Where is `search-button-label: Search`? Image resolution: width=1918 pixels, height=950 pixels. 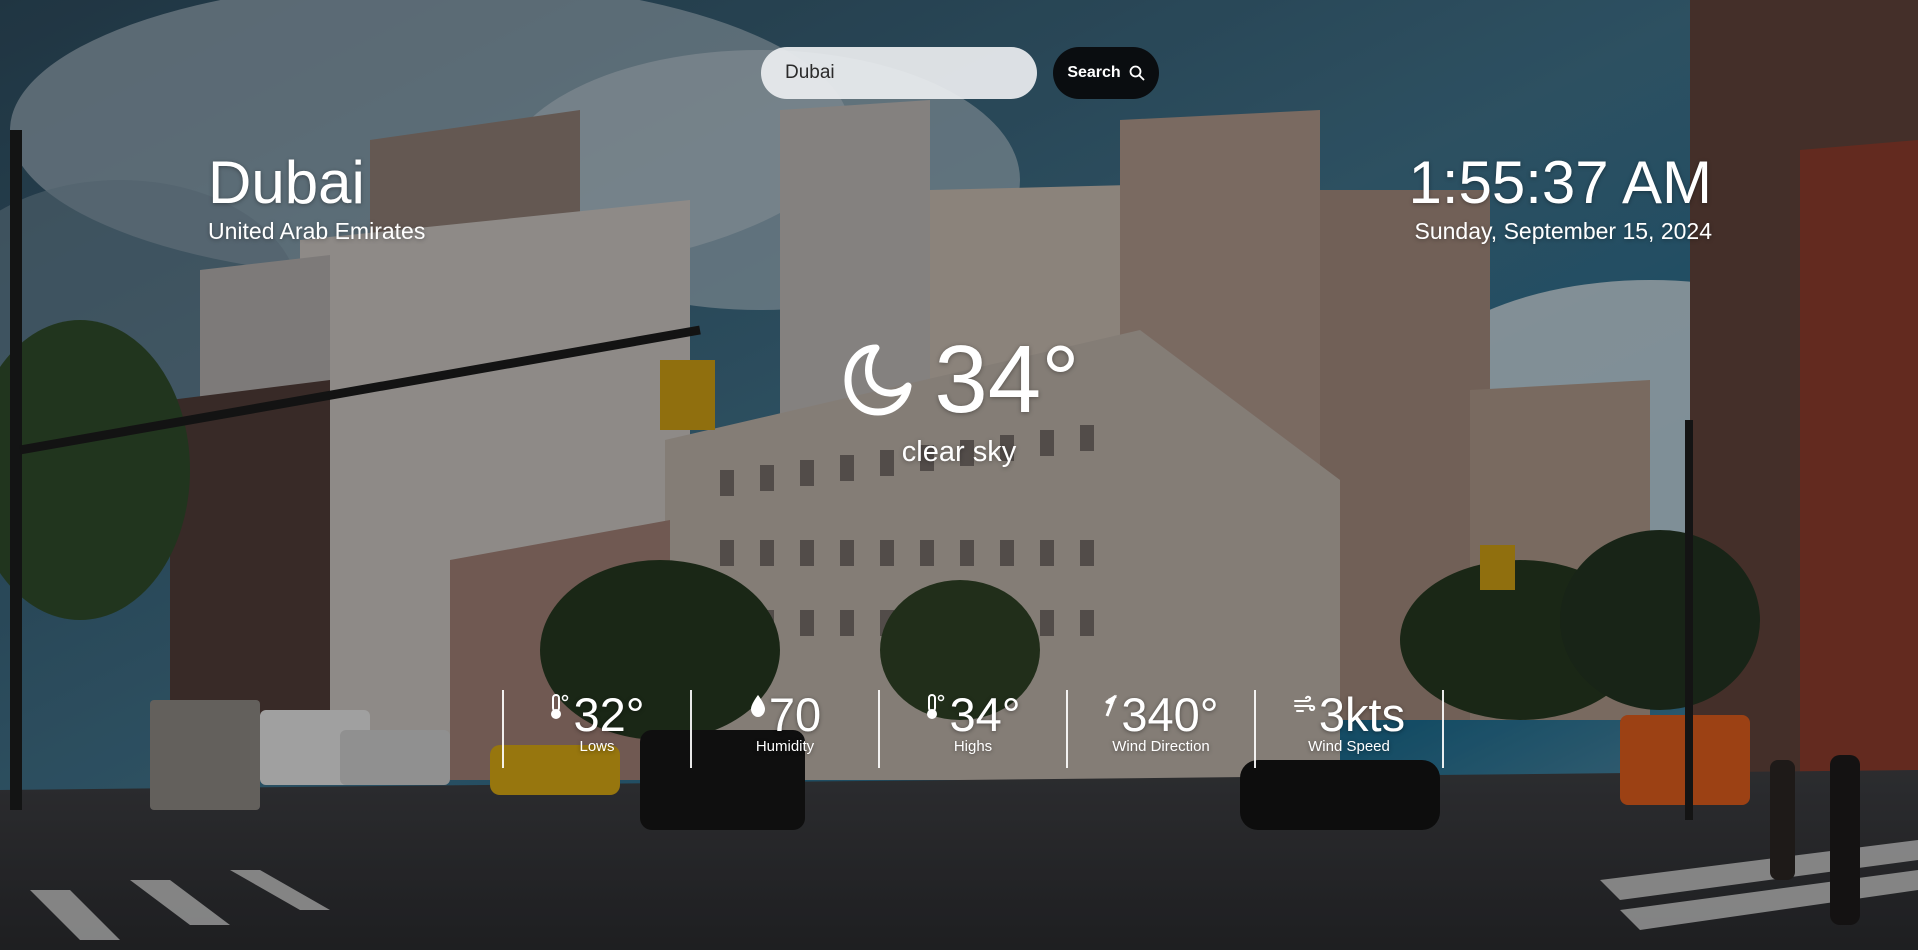 search-button-label: Search is located at coordinates (1094, 72).